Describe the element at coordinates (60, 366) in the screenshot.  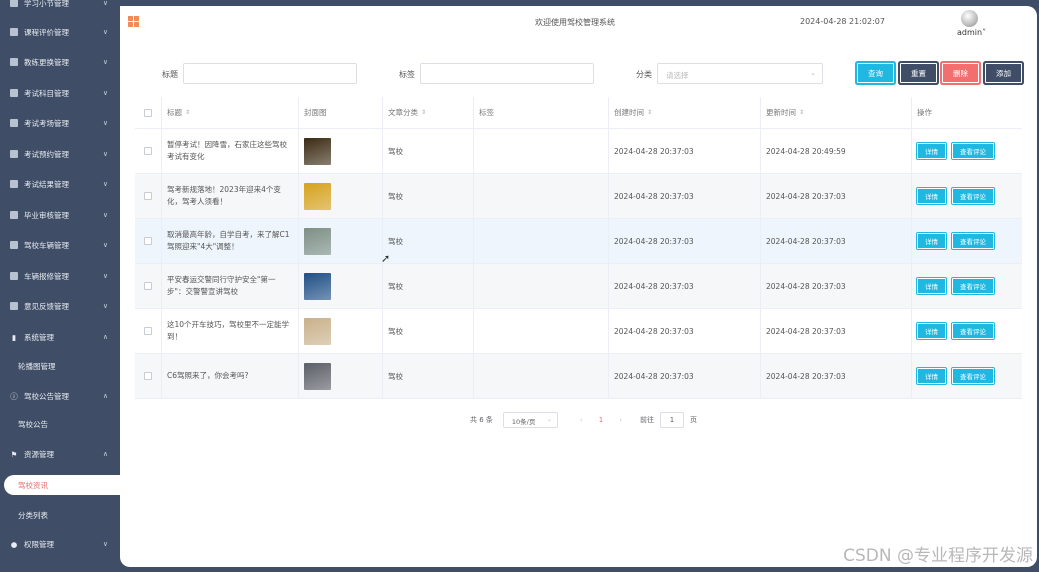
I see `sidebar-item: 轮播图管理` at that location.